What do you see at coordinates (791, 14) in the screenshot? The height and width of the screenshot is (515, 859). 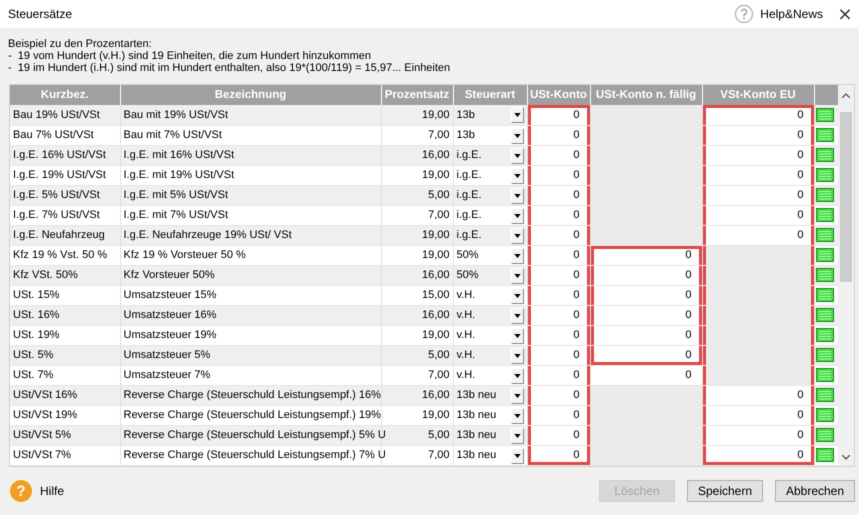 I see `help-news-link: Help&News` at bounding box center [791, 14].